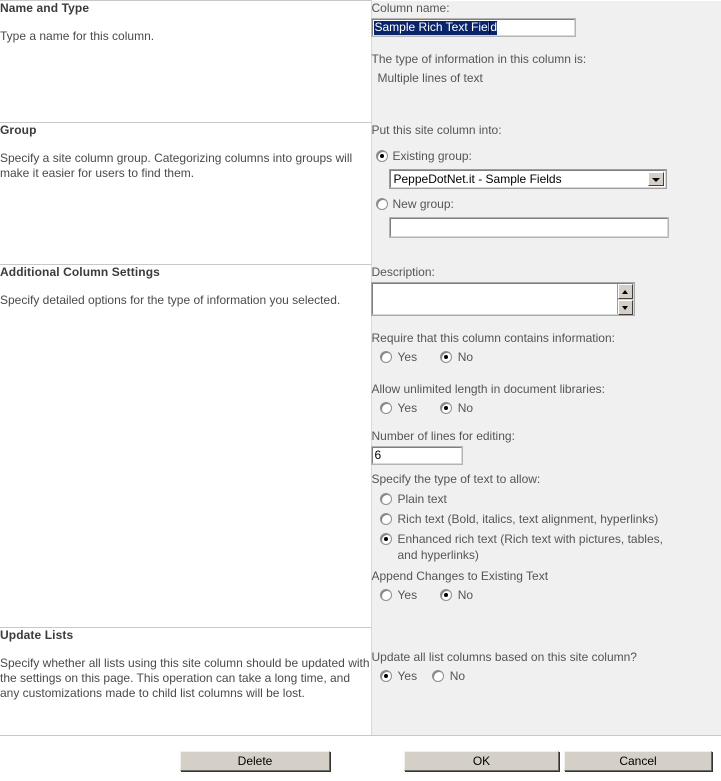  What do you see at coordinates (436, 28) in the screenshot?
I see `column-name-value: Sample Rich Text Field` at bounding box center [436, 28].